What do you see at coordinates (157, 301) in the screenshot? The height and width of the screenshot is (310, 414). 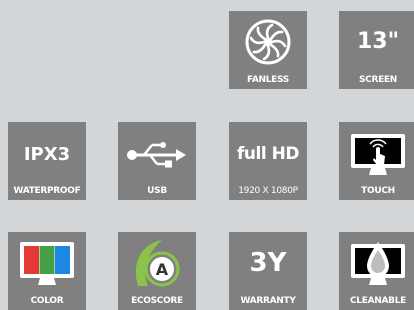 I see `ecoscore-label: ECOSCORE` at bounding box center [157, 301].